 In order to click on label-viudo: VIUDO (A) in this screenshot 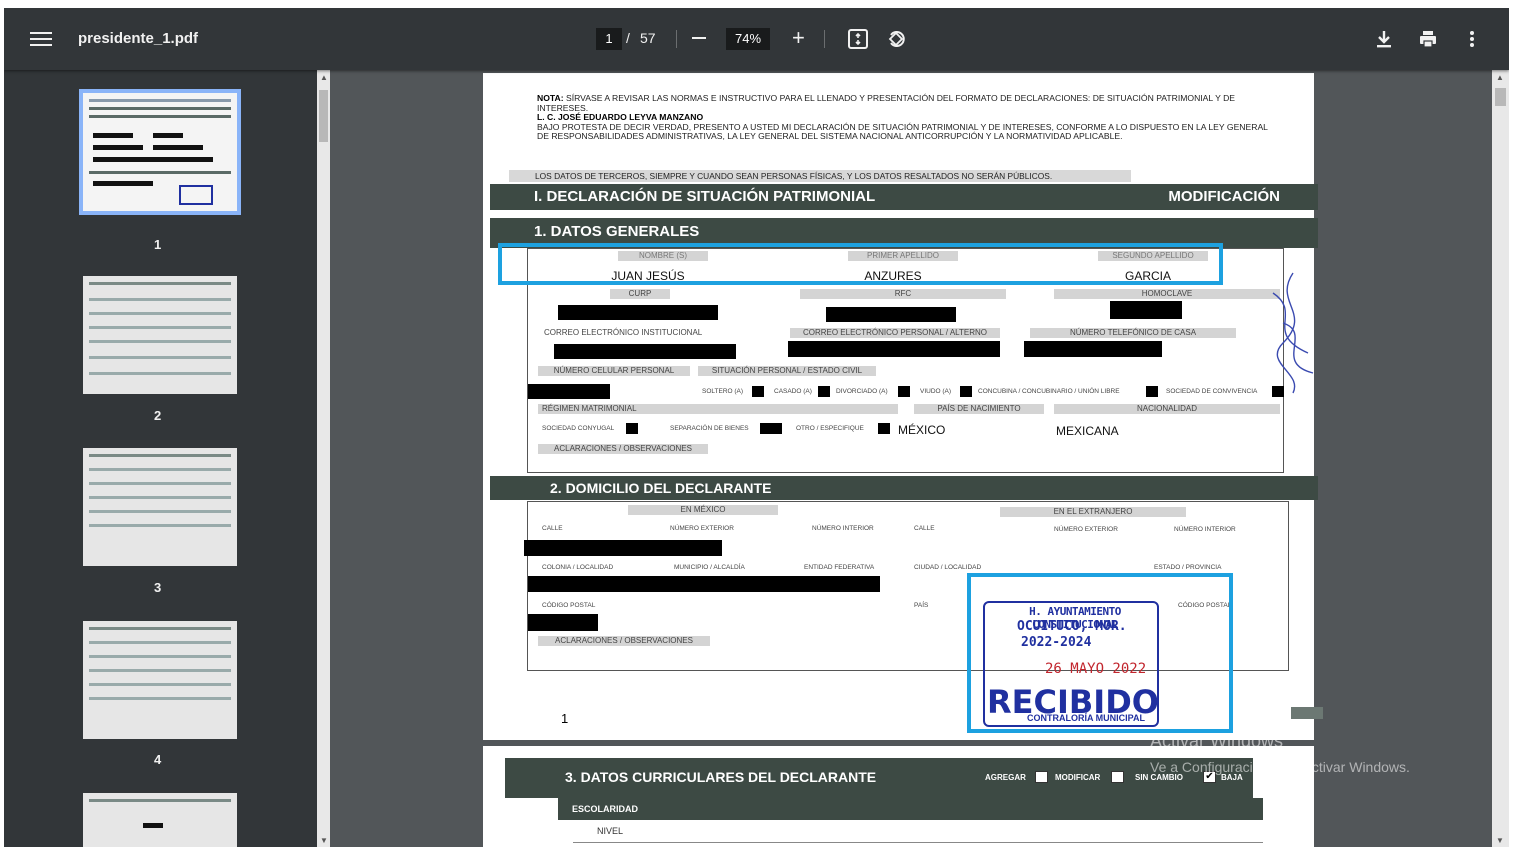, I will do `click(936, 391)`.